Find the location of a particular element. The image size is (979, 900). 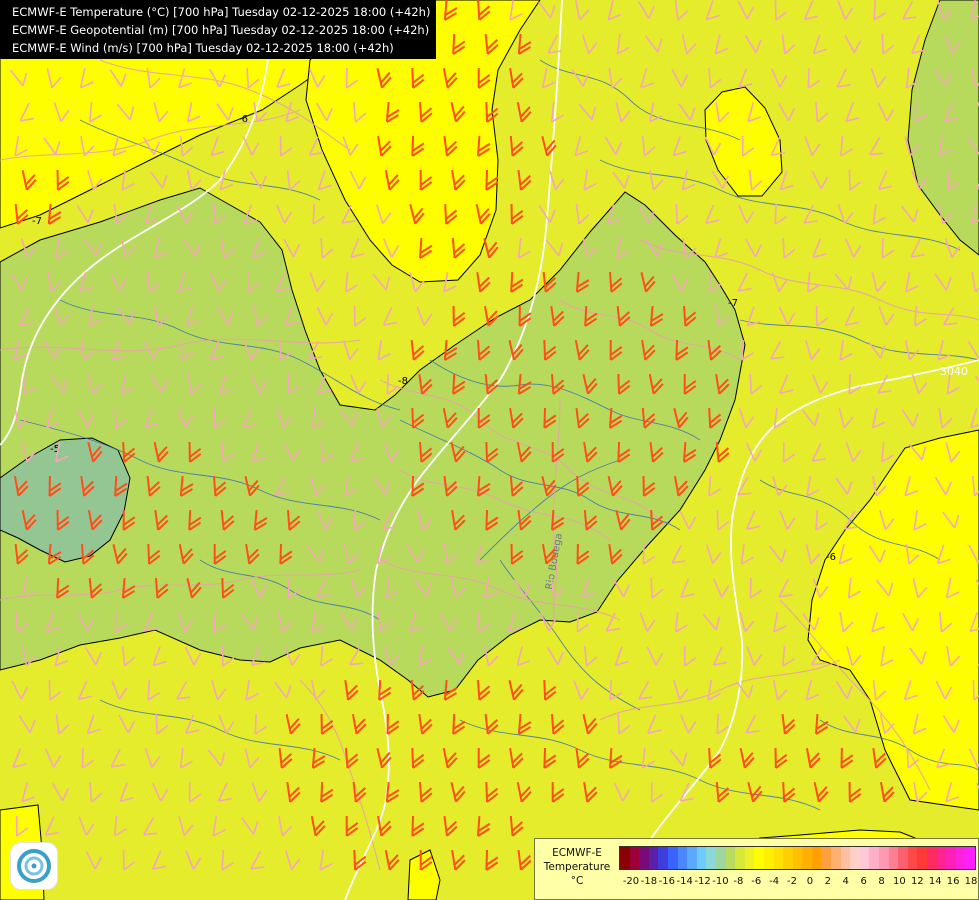

legend-title-line2: Temperature is located at coordinates (577, 867).